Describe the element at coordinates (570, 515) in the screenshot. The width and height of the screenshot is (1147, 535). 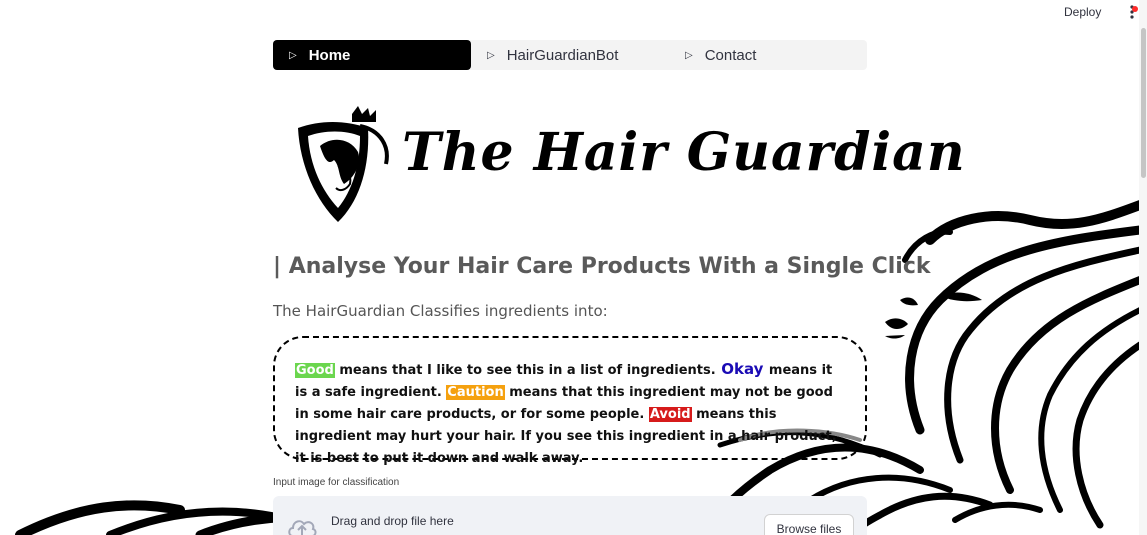
I see `file-uploader-dropzone: Drag and drop file here Browse files` at that location.